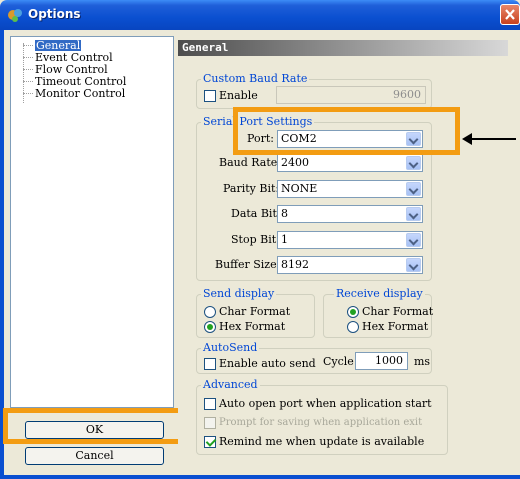 Image resolution: width=520 pixels, height=479 pixels. I want to click on close-icon, so click(510, 14).